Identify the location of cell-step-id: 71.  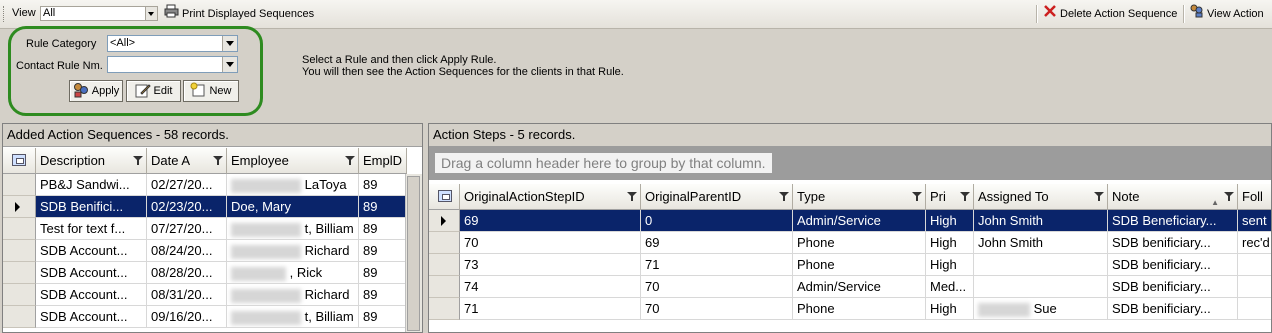
(550, 309).